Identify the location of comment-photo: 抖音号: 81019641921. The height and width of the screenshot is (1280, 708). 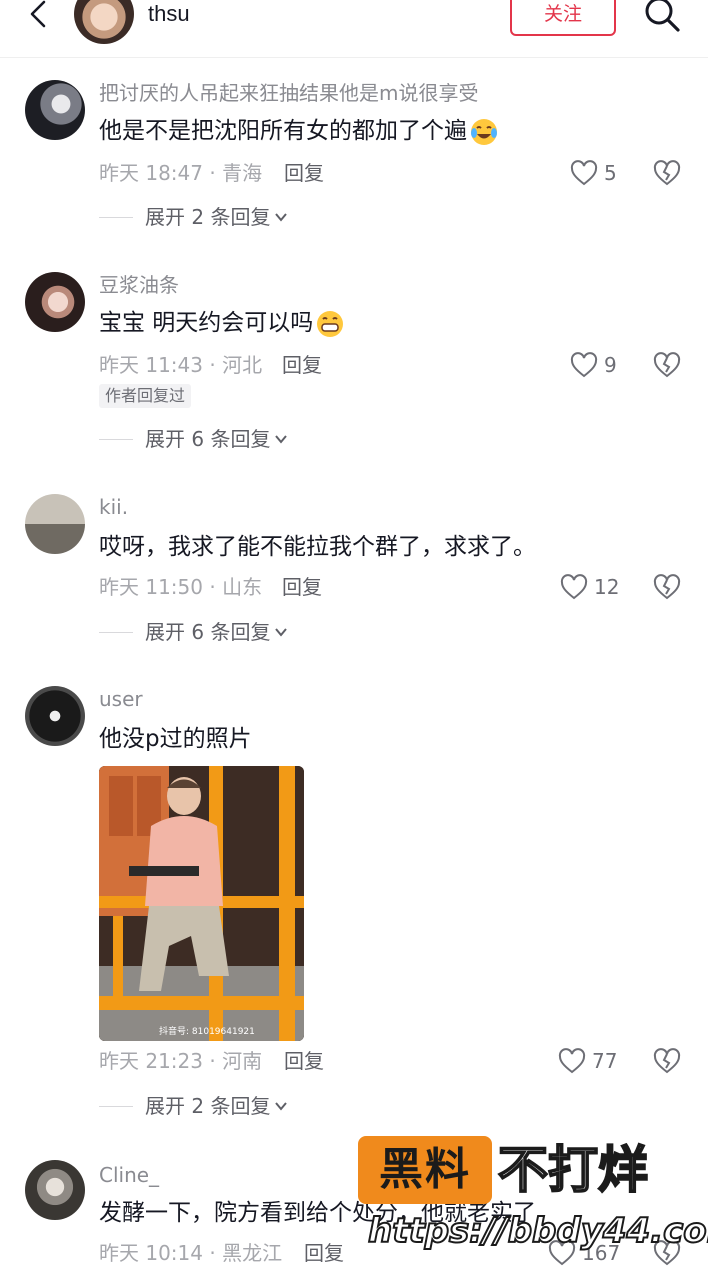
(201, 903).